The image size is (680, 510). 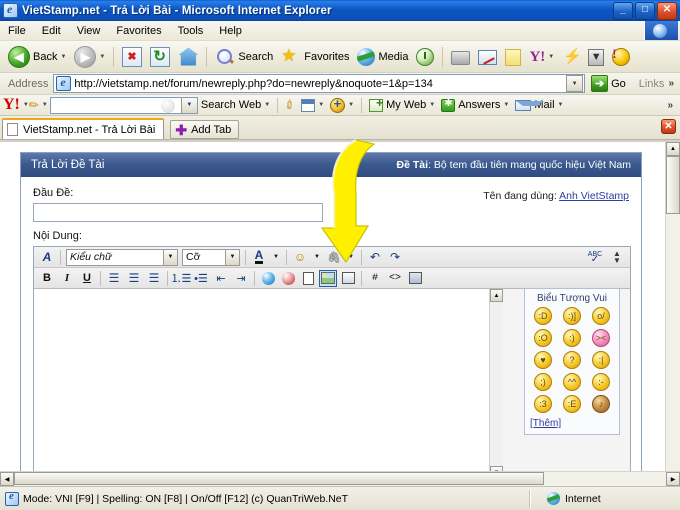 I want to click on highlighter-dropdown-icon: ▼, so click(x=45, y=105).